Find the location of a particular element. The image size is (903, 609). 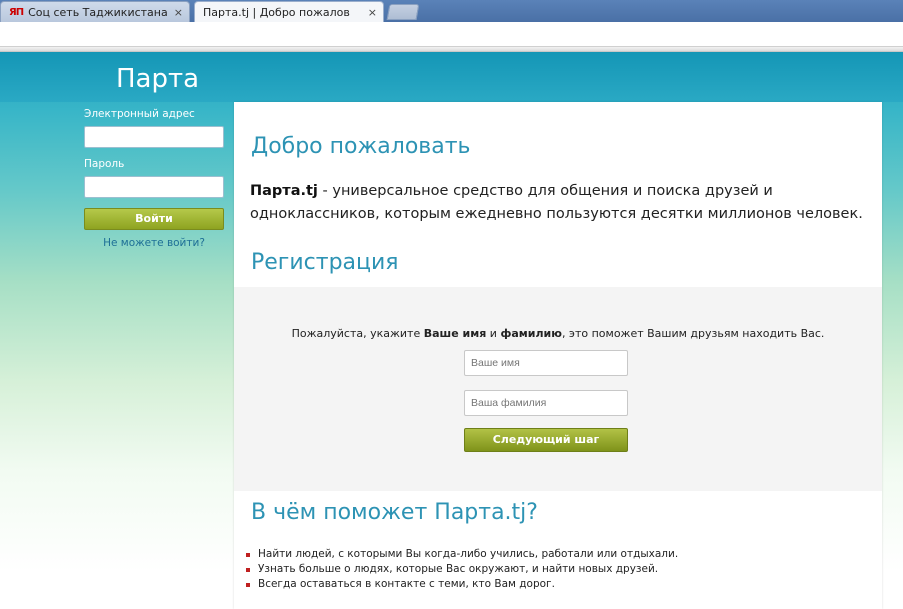

prompt-name-emphasis: Ваше имя is located at coordinates (455, 333).